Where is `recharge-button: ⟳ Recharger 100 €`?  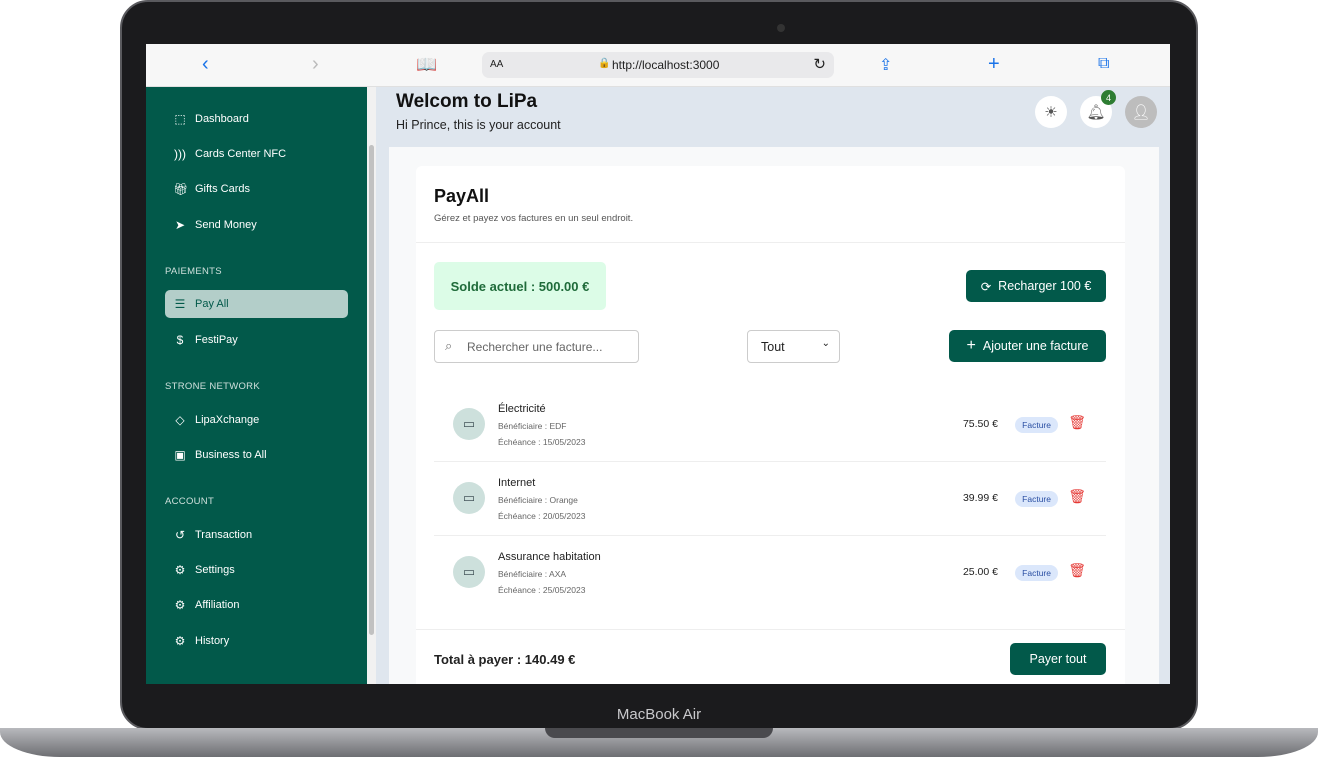
recharge-button: ⟳ Recharger 100 € is located at coordinates (1036, 286).